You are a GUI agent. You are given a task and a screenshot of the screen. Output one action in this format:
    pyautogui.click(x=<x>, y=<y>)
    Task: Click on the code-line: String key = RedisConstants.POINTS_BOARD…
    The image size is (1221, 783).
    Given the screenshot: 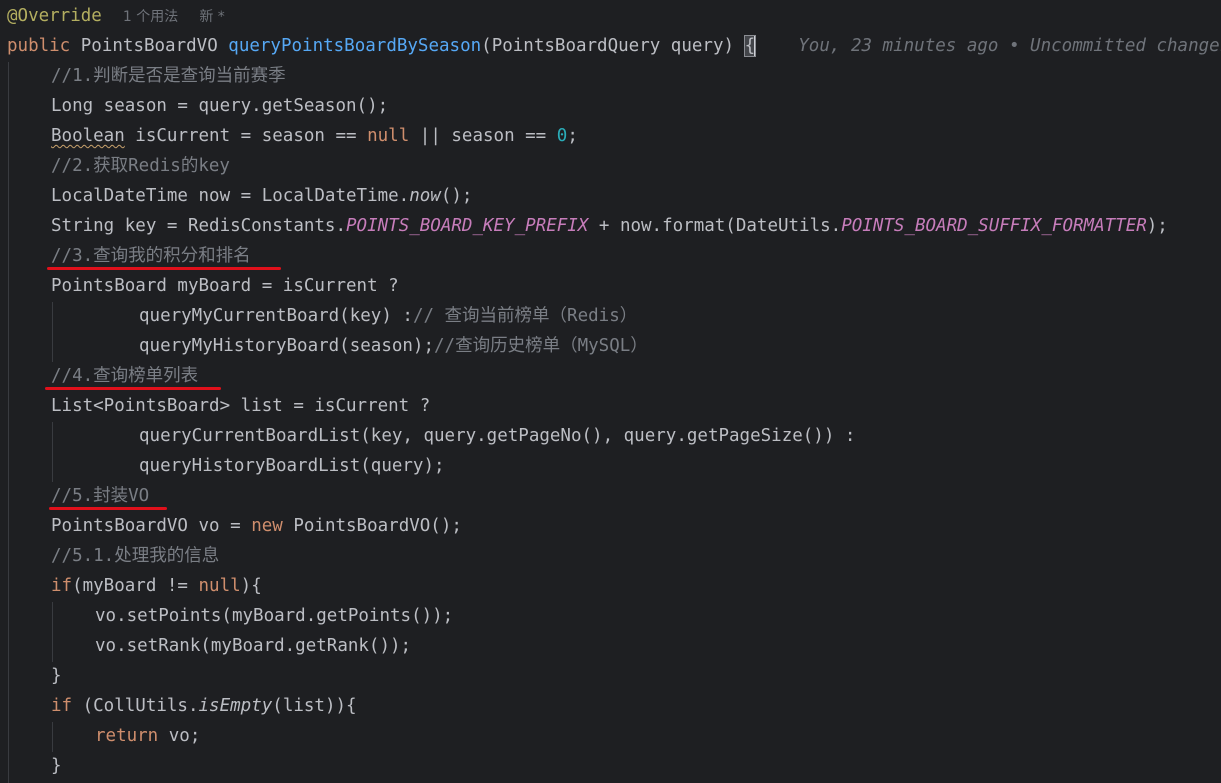 What is the action you would take?
    pyautogui.click(x=636, y=226)
    